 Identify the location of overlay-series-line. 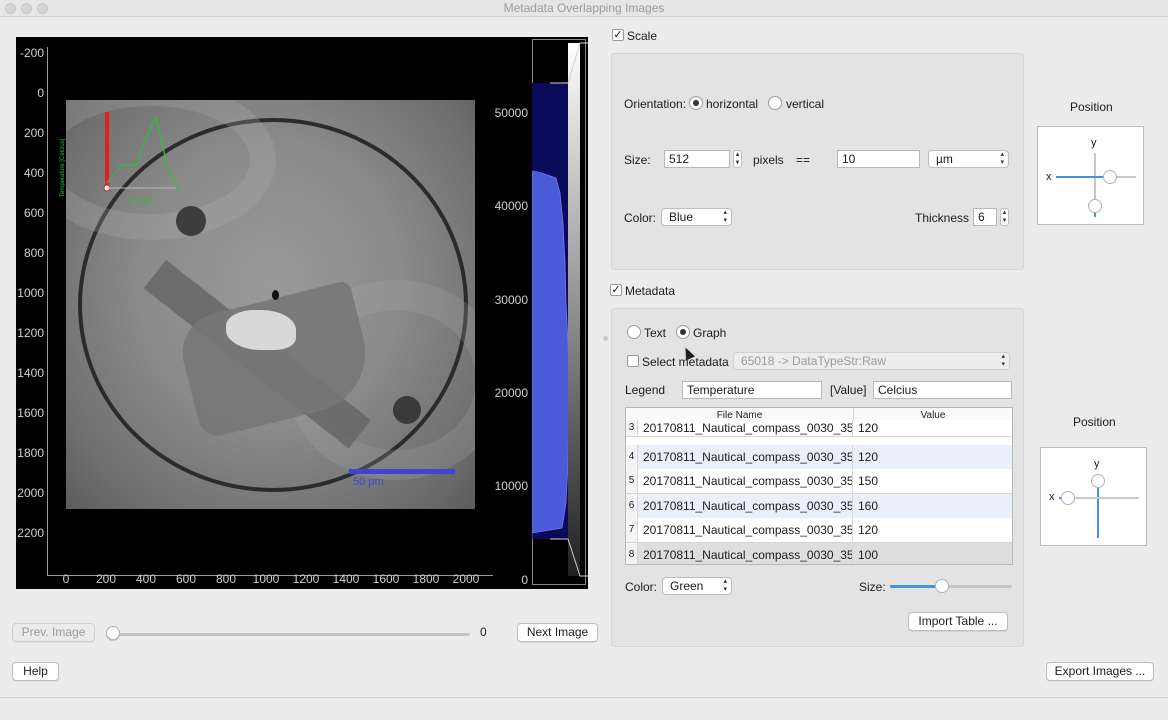
(142, 152).